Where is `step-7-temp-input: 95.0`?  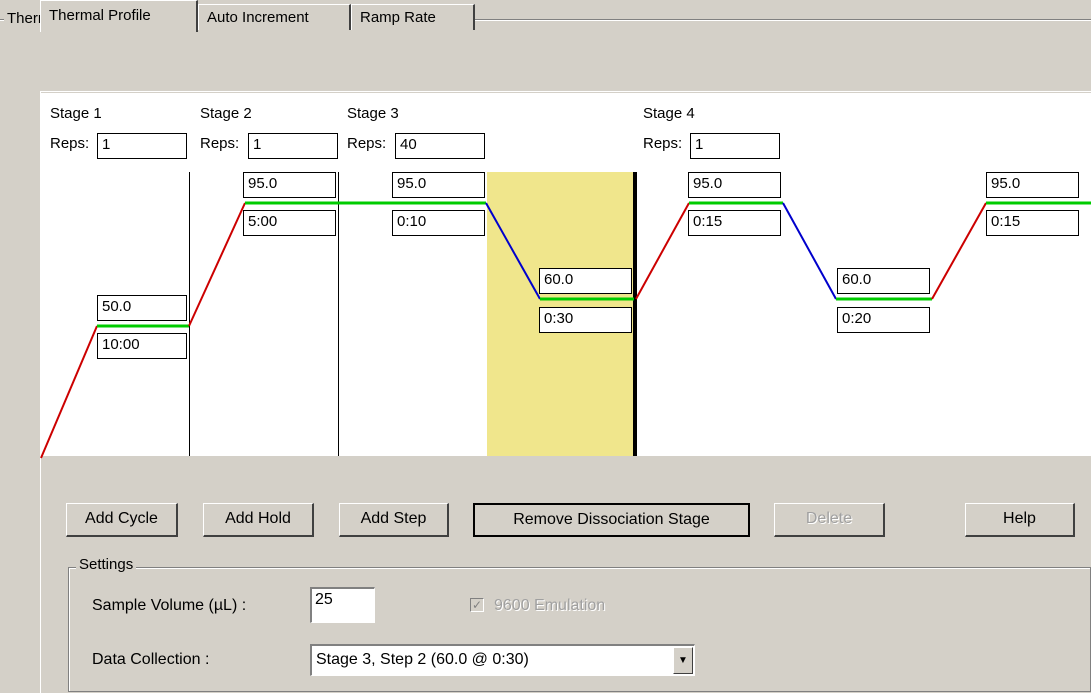 step-7-temp-input: 95.0 is located at coordinates (1032, 185).